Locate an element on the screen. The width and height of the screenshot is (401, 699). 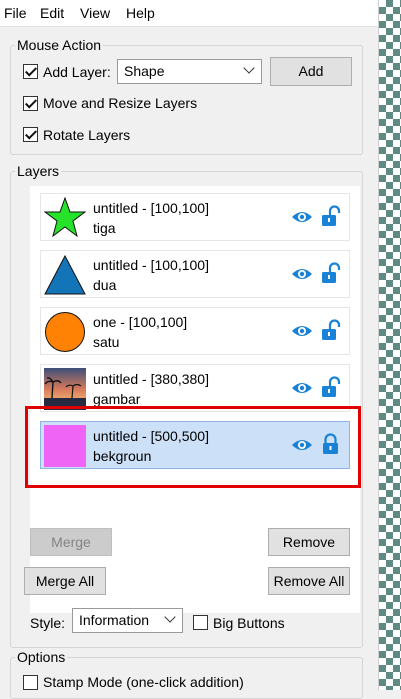
move-resize-checkbox is located at coordinates (30, 103).